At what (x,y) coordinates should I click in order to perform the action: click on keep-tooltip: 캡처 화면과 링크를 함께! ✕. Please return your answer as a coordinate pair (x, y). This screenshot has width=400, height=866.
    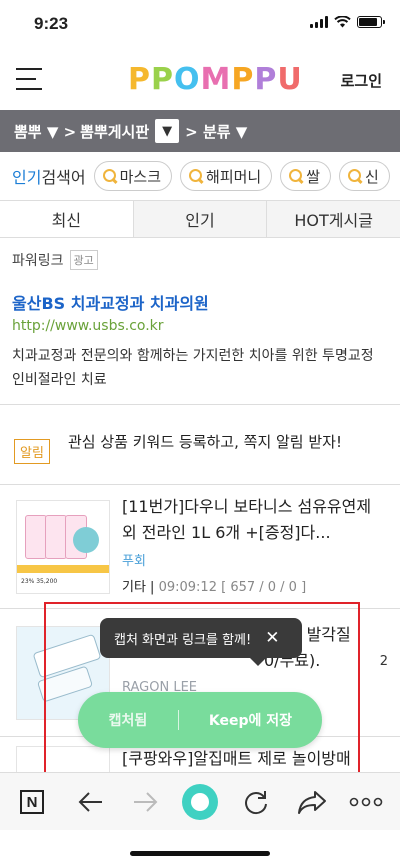
    Looking at the image, I should click on (201, 642).